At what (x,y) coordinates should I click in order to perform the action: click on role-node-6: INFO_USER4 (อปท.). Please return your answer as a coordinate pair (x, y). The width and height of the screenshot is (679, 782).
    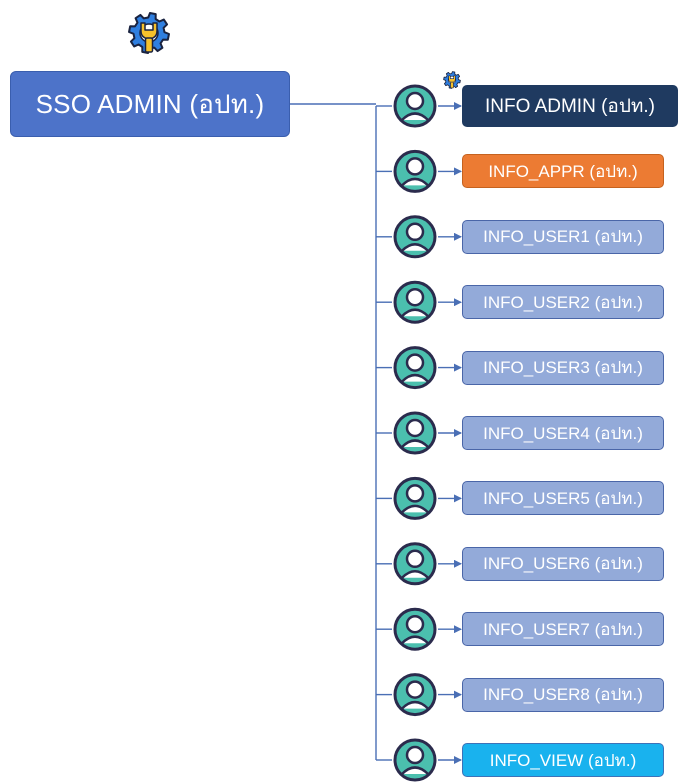
    Looking at the image, I should click on (563, 433).